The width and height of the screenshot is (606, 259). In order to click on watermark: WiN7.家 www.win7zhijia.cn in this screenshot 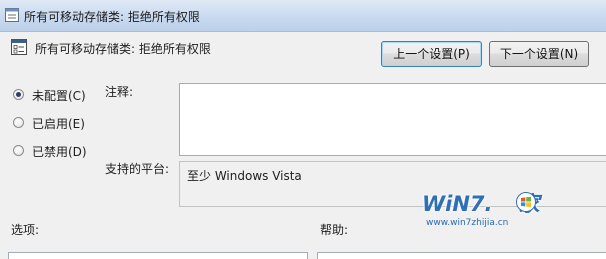, I will do `click(497, 212)`.